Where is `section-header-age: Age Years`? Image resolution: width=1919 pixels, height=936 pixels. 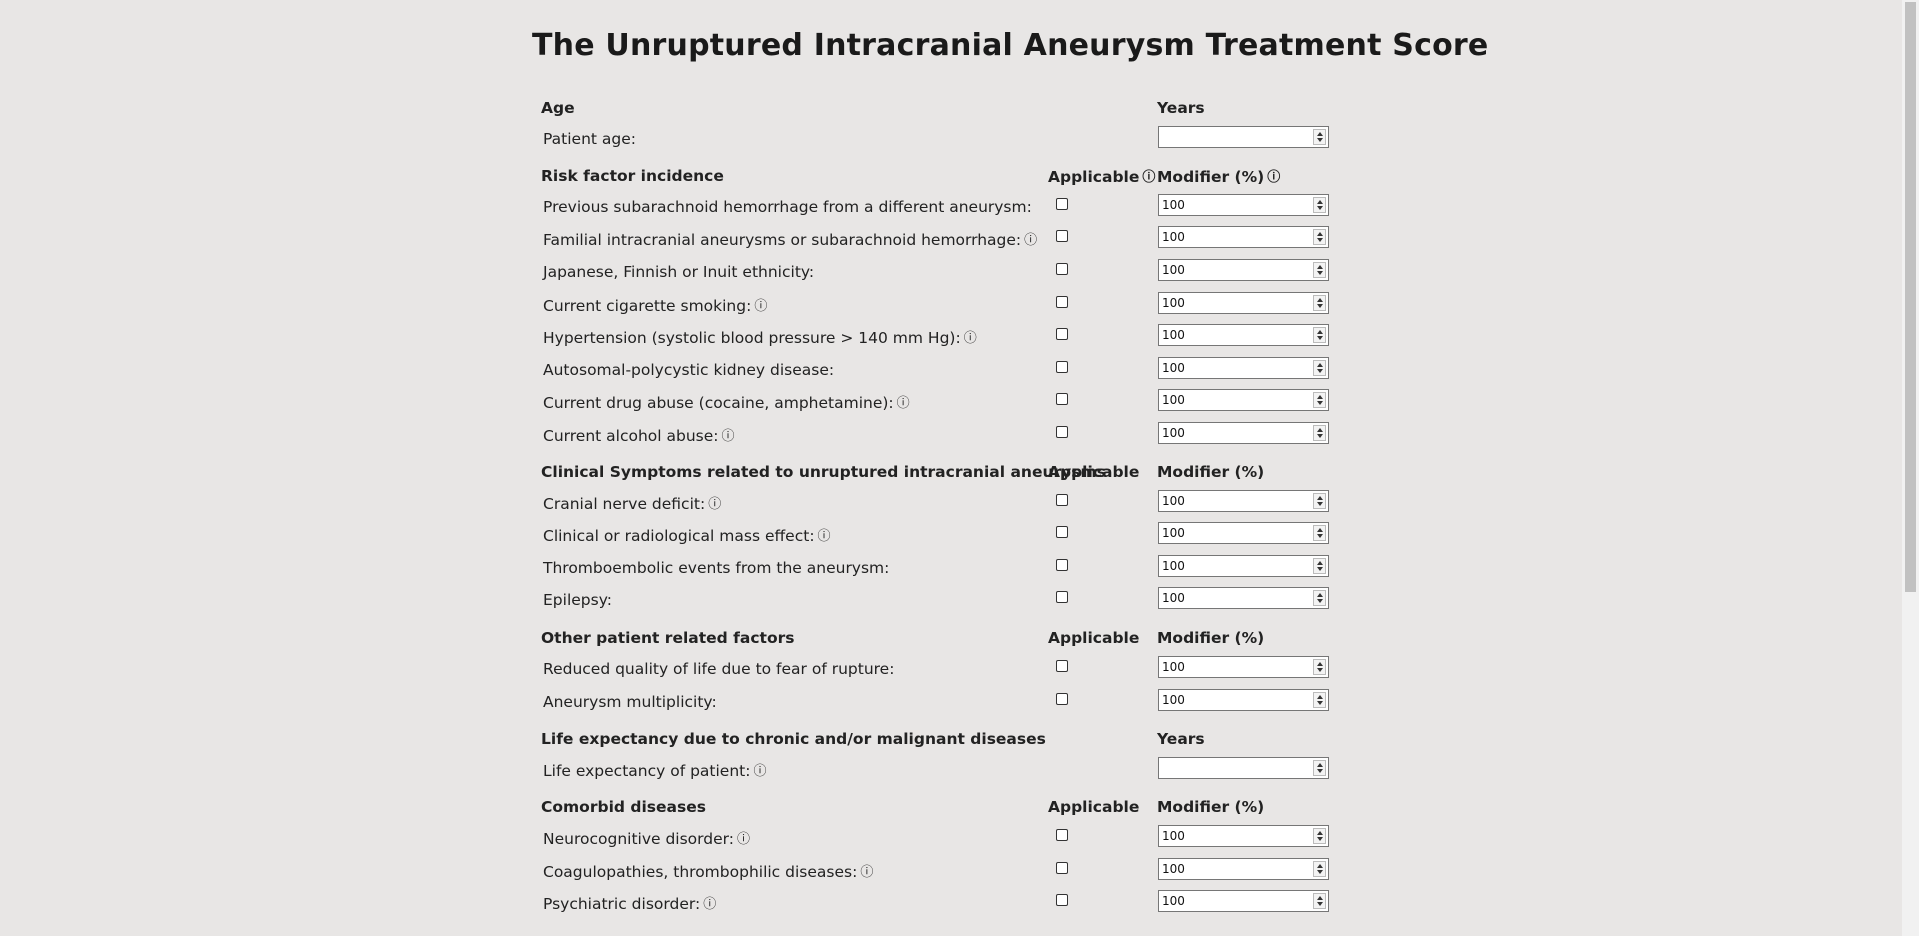 section-header-age: Age Years is located at coordinates (950, 111).